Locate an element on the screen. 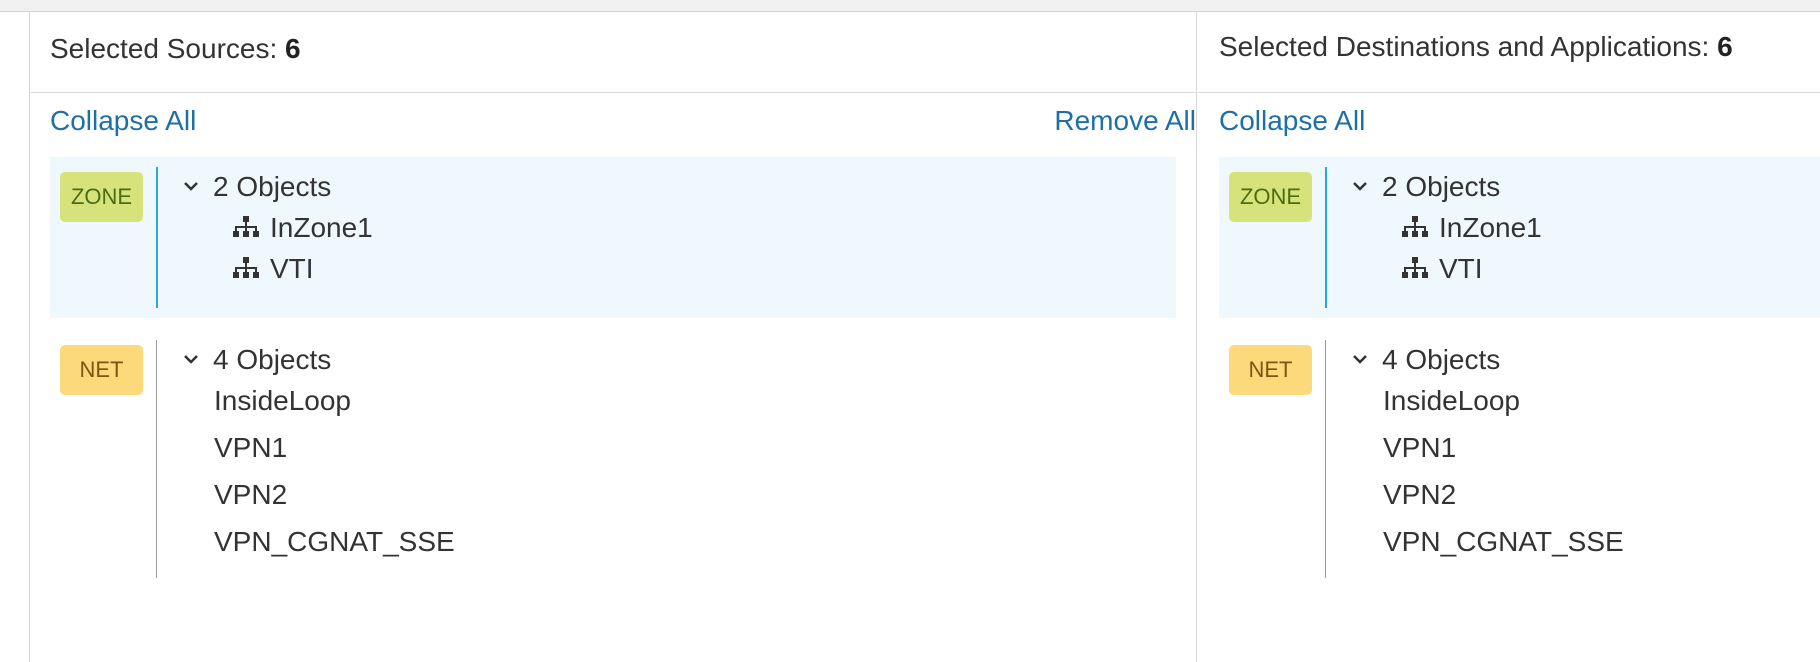 This screenshot has height=662, width=1820. destinations-net-group-toggle: 4 Objects is located at coordinates (1426, 360).